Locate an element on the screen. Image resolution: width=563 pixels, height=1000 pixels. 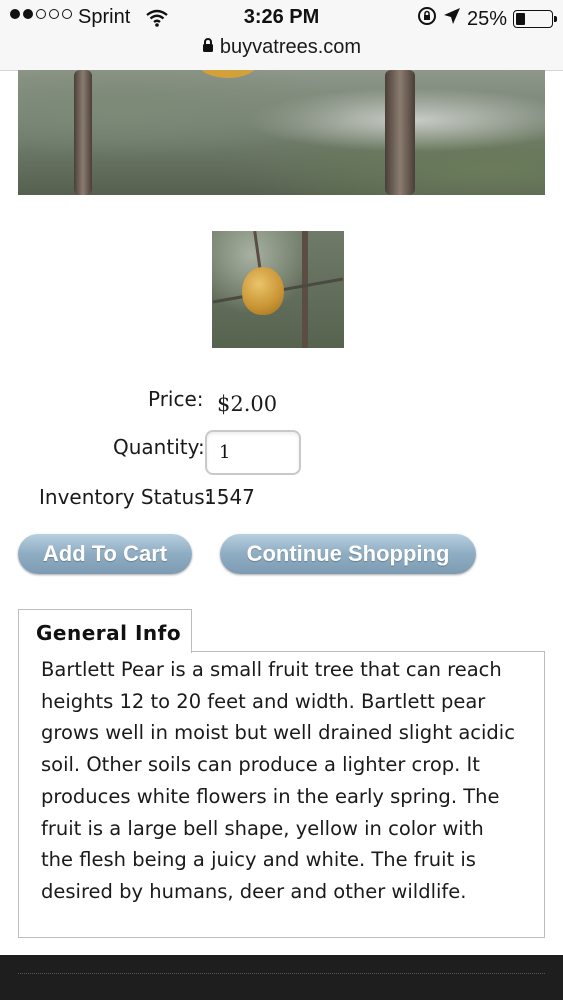
quantity-input is located at coordinates (253, 452).